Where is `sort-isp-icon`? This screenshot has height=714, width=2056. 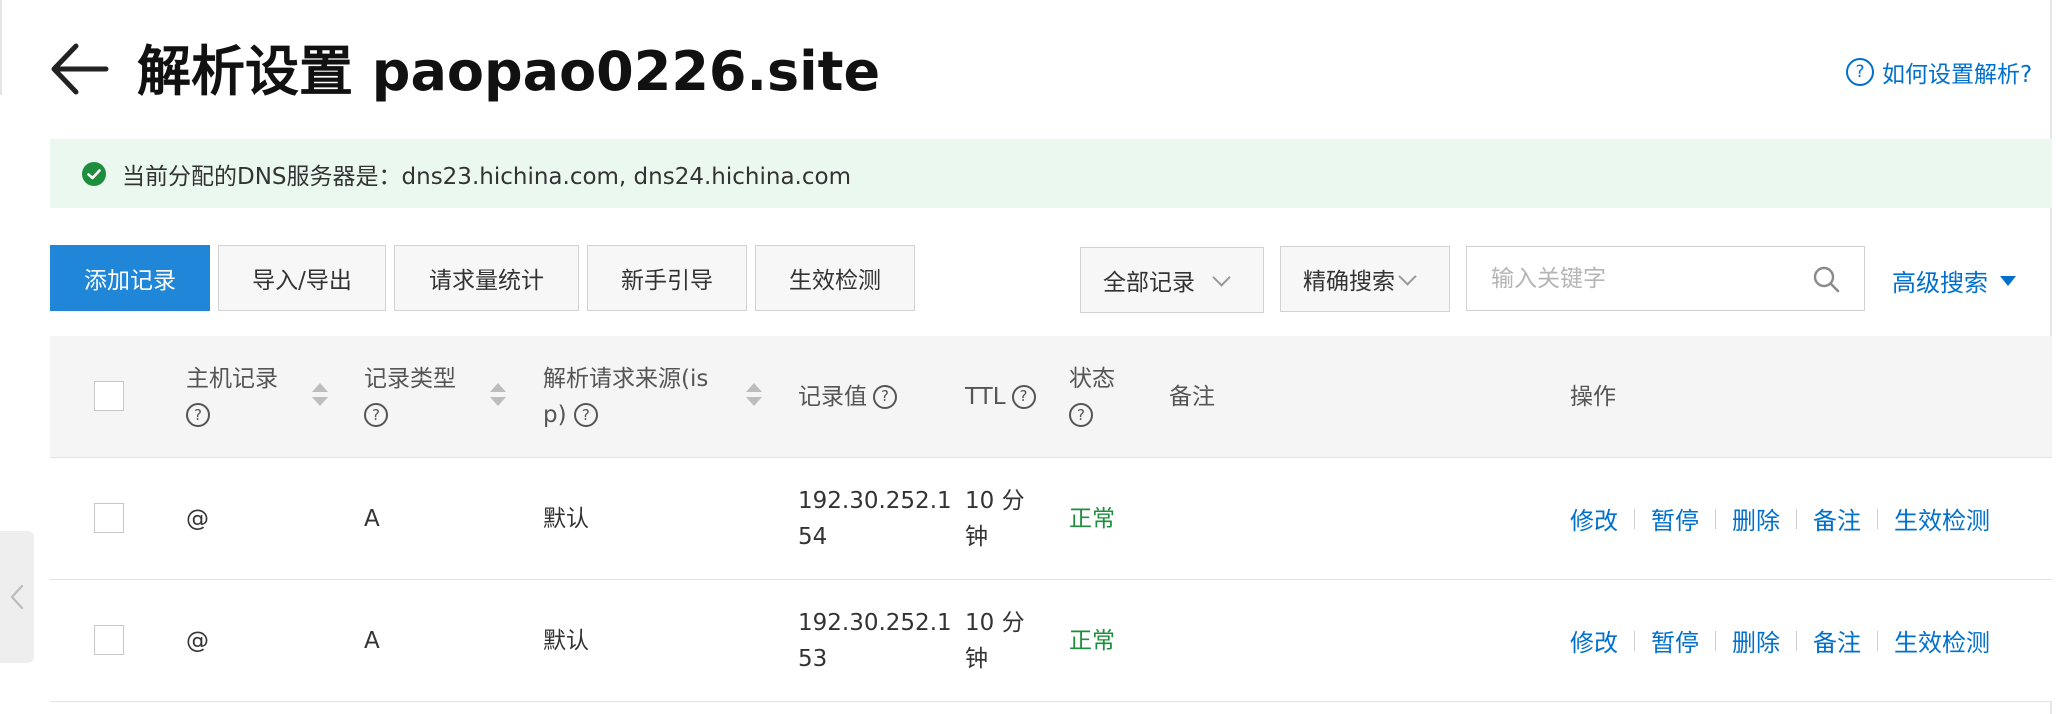 sort-isp-icon is located at coordinates (754, 394).